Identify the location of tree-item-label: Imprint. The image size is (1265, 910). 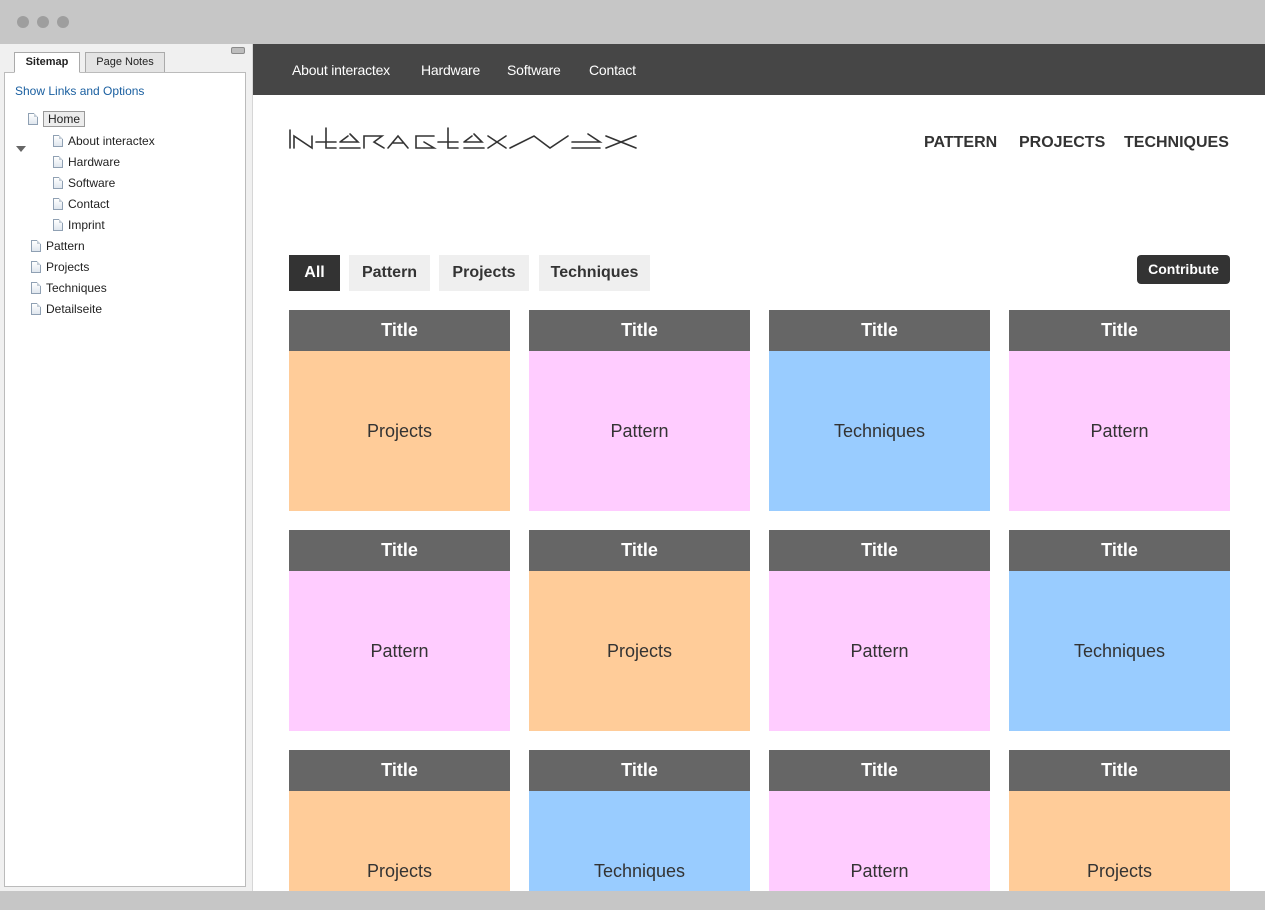
(86, 225).